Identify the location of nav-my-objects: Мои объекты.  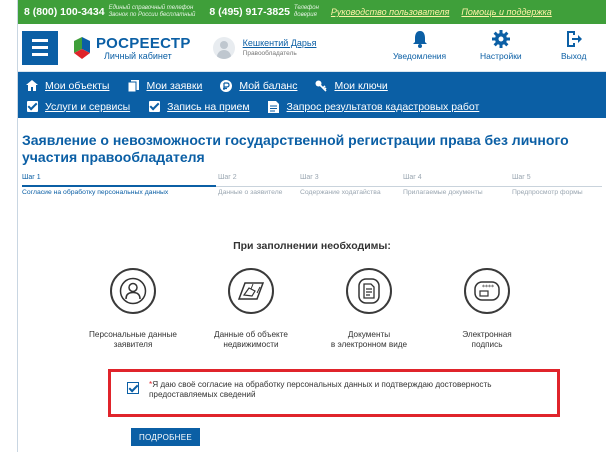
(67, 86).